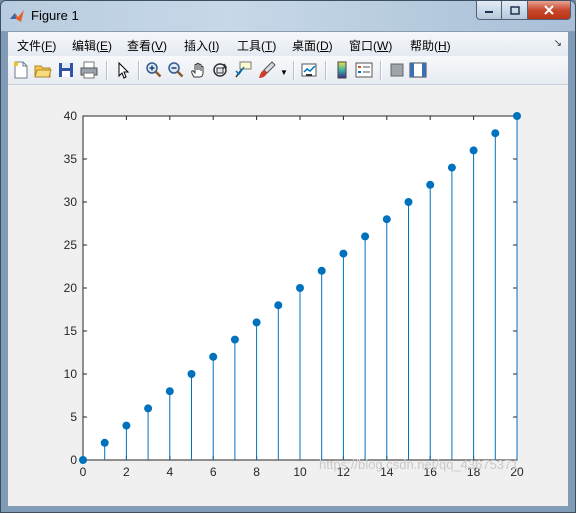 This screenshot has width=576, height=513. I want to click on x-tick-label: 8, so click(256, 472).